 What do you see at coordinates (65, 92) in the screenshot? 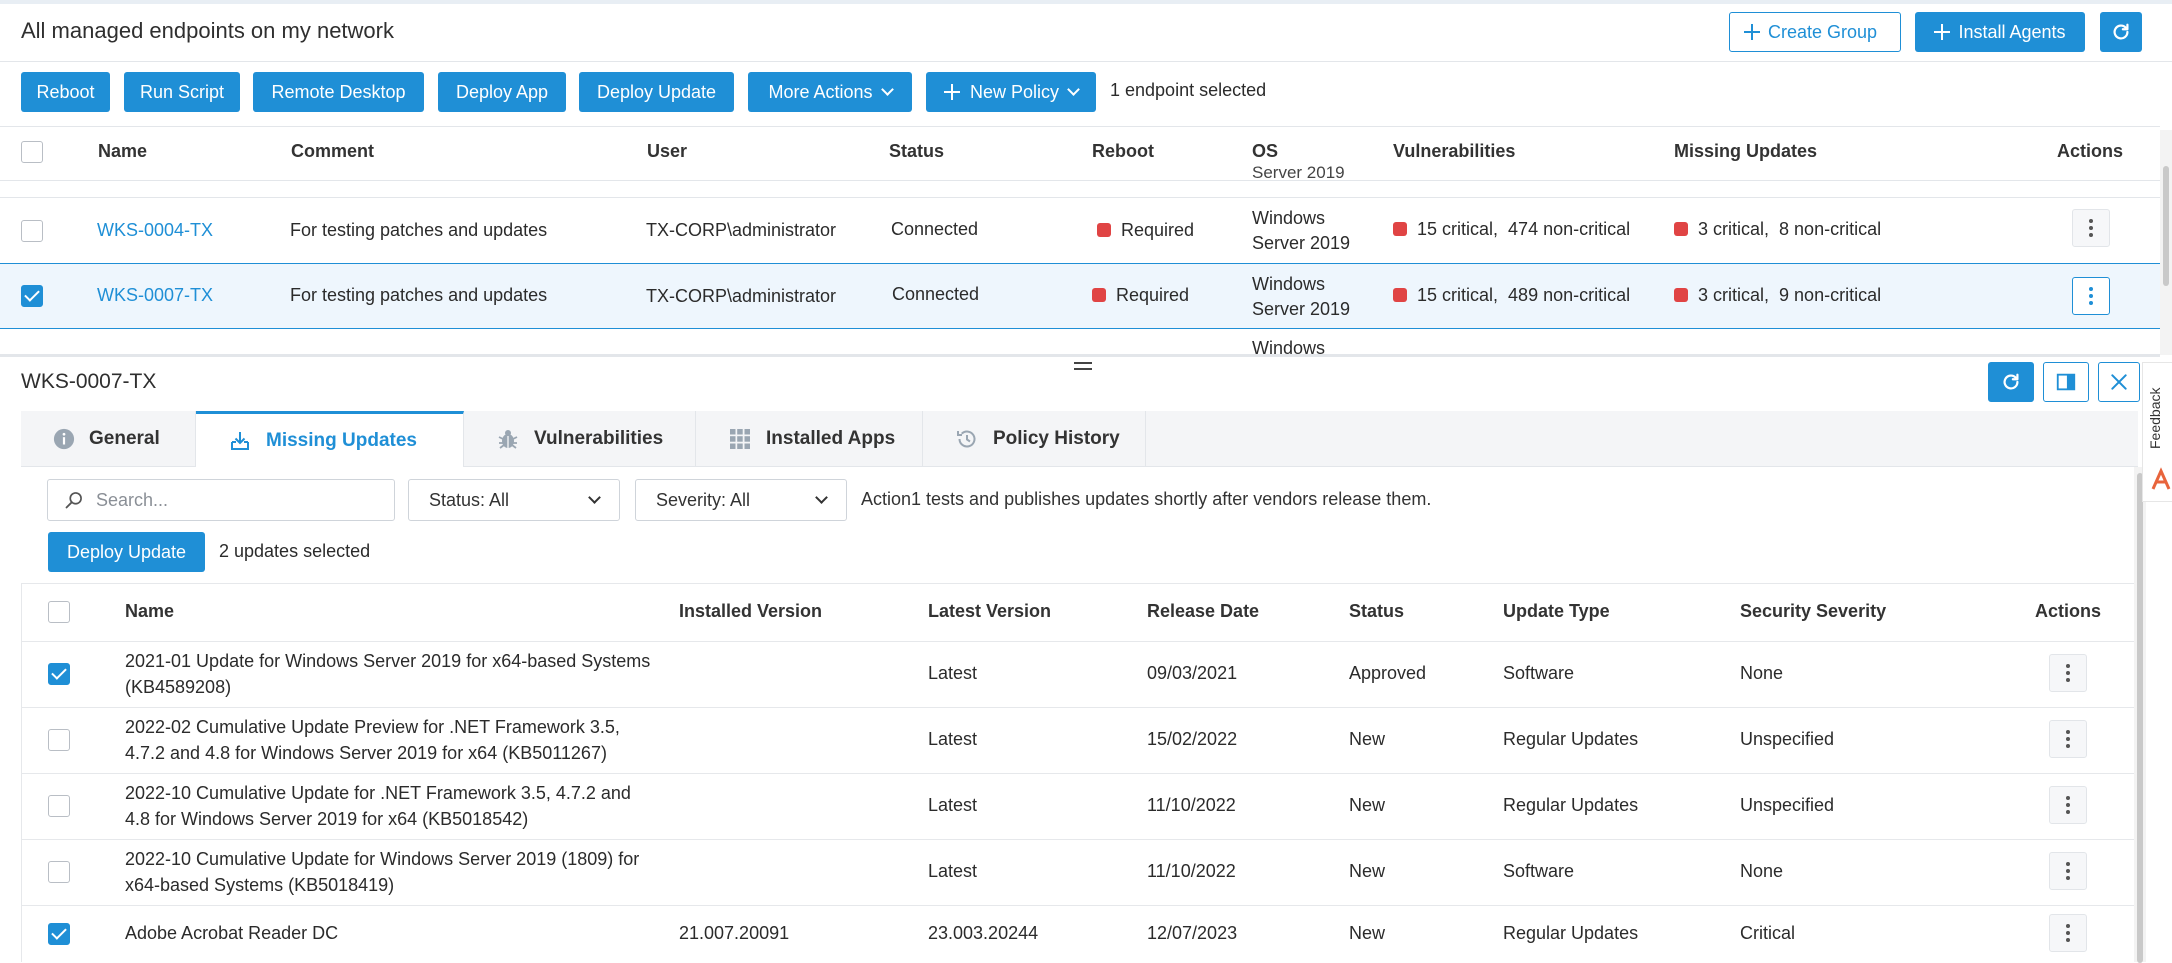
I see `reboot-button: Reboot` at bounding box center [65, 92].